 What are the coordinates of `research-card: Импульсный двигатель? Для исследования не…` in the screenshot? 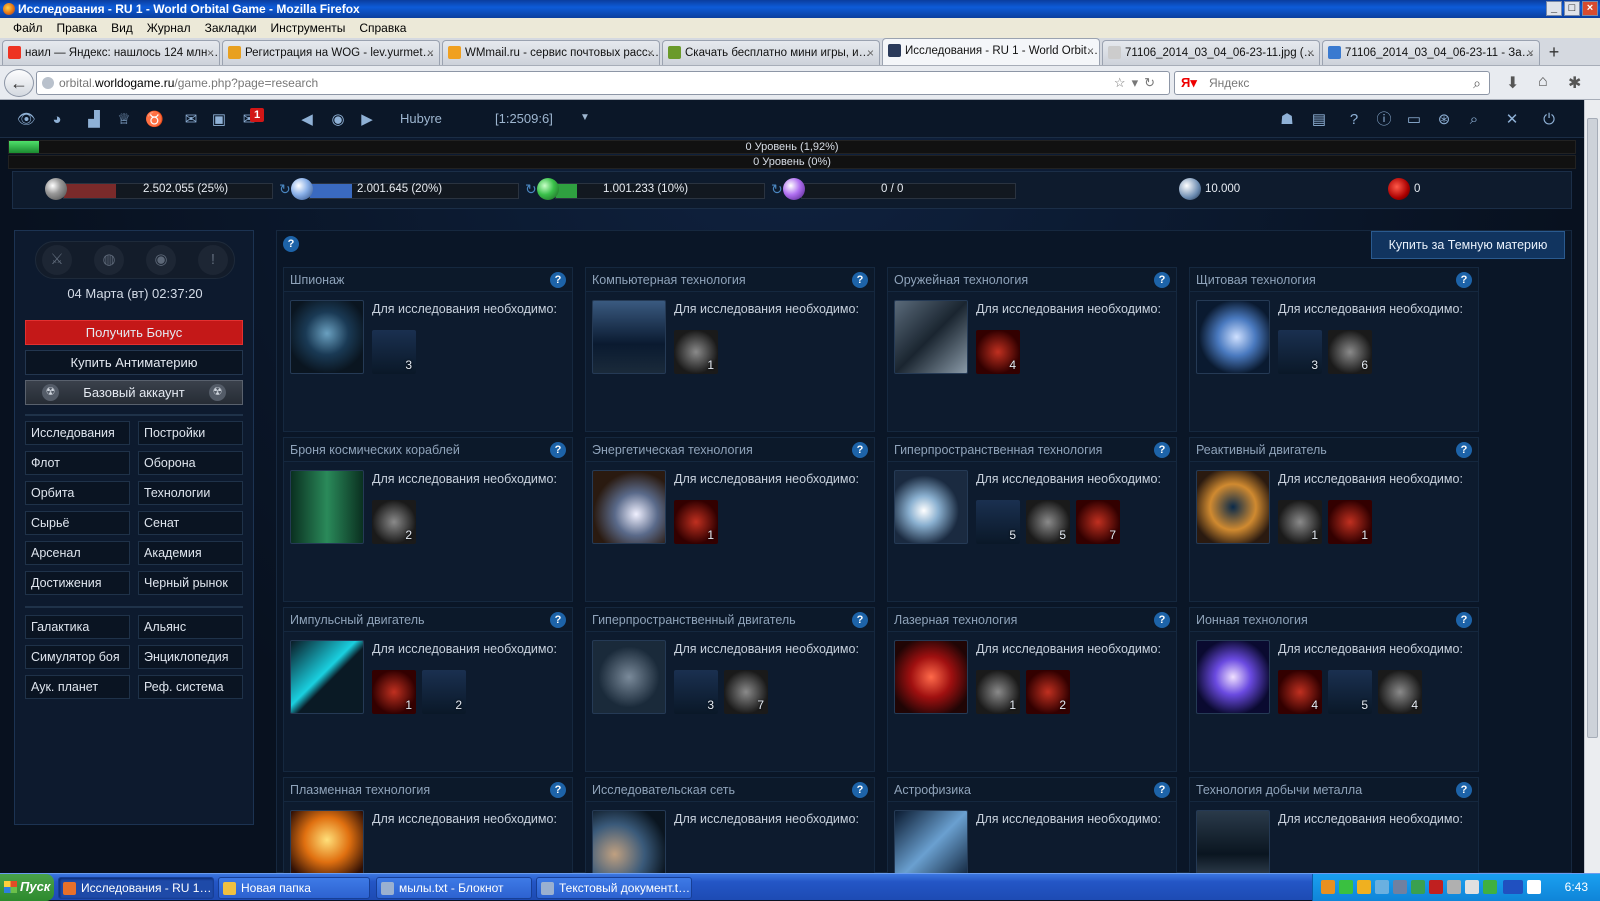 It's located at (428, 689).